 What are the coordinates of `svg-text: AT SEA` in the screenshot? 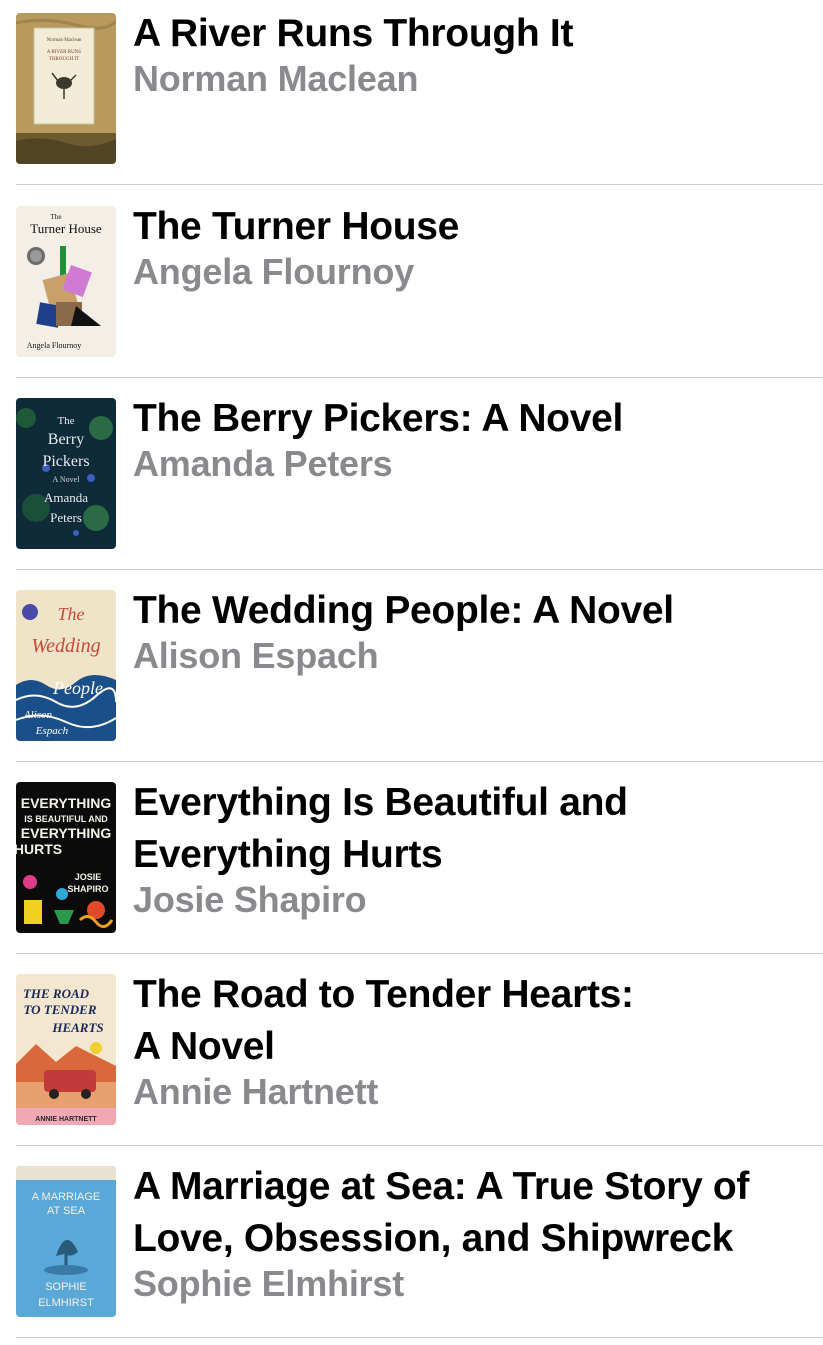 It's located at (66, 1211).